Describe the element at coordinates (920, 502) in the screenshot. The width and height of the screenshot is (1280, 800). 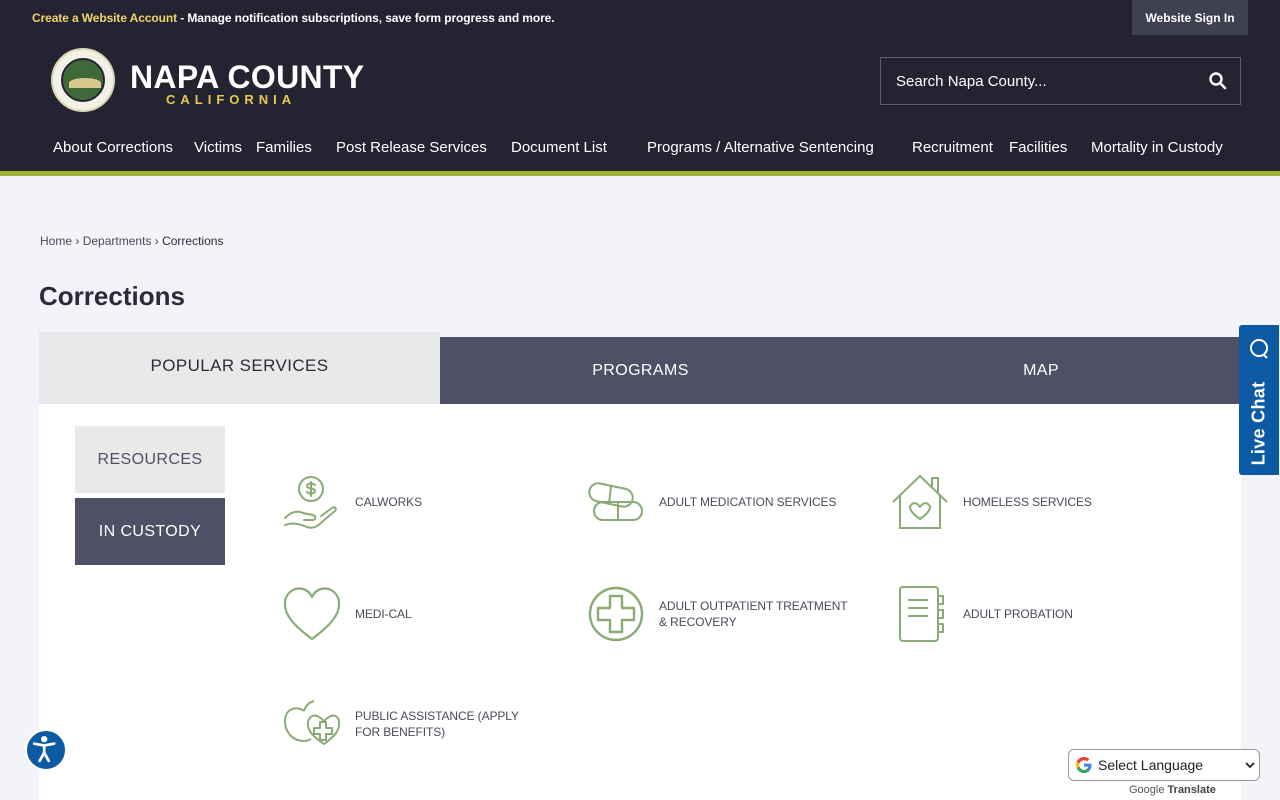
I see `house-heart-icon` at that location.